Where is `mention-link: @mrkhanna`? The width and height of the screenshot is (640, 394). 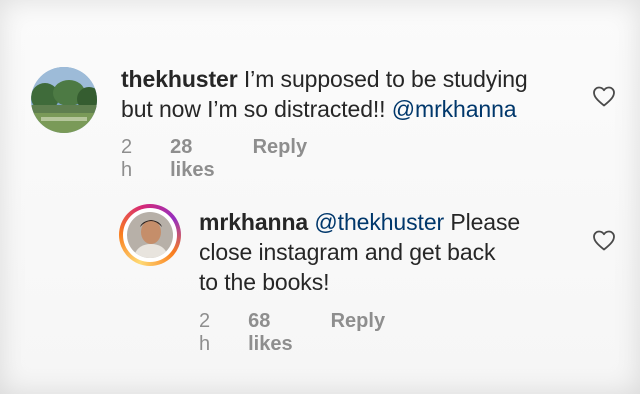
mention-link: @mrkhanna is located at coordinates (454, 109).